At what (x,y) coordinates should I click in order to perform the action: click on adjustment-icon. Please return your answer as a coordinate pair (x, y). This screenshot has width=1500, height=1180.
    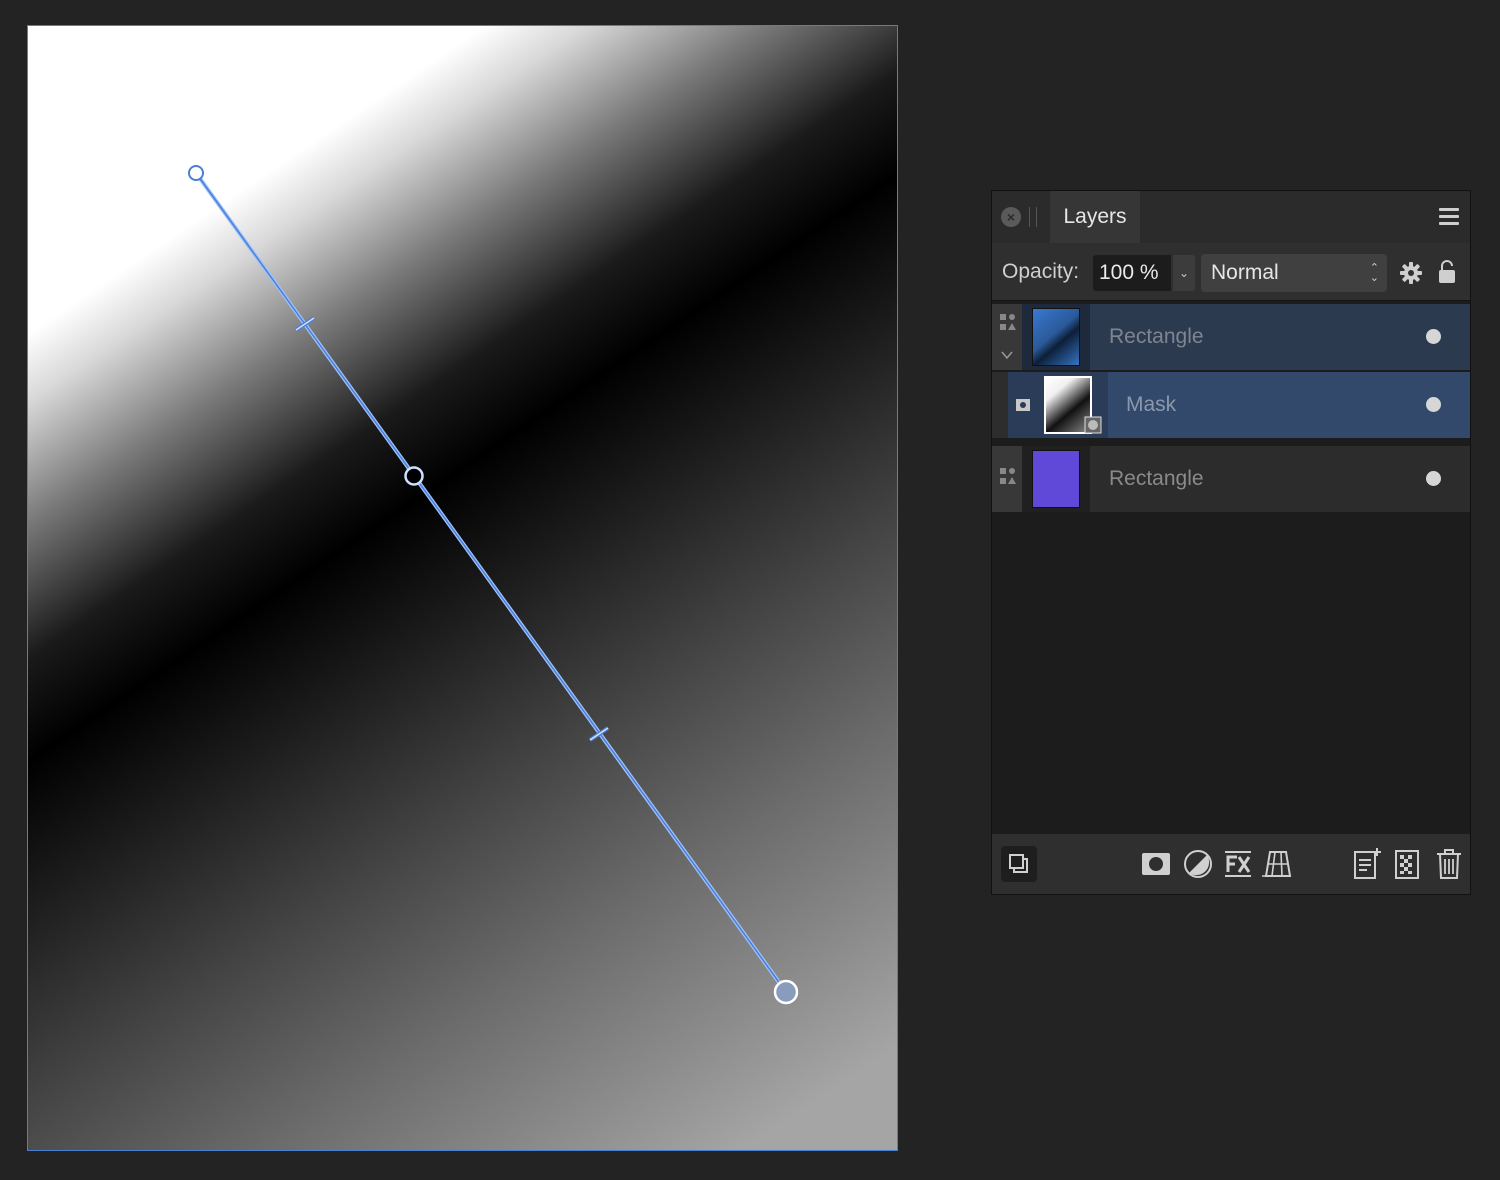
    Looking at the image, I should click on (1198, 864).